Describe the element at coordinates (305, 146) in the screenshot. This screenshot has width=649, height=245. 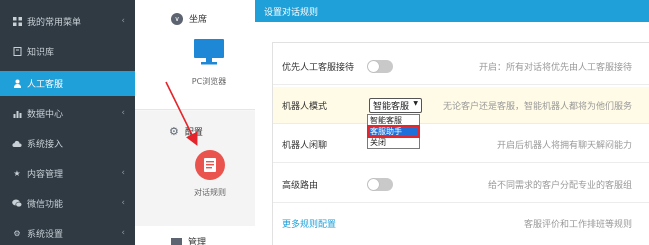
I see `rule-label: 机器人闲聊` at that location.